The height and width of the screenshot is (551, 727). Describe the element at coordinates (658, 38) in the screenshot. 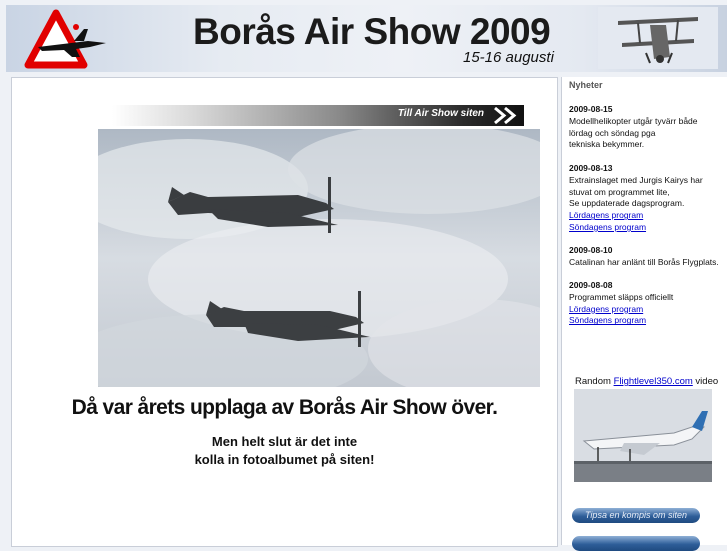

I see `biplane-icon` at that location.